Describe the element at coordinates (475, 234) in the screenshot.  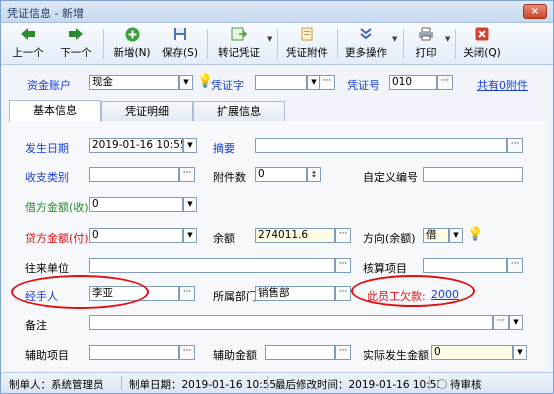
I see `lightbulb-icon: 💡` at that location.